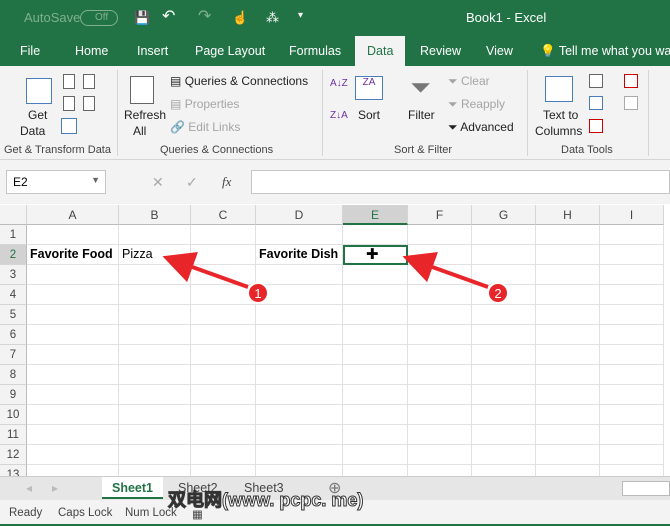  Describe the element at coordinates (132, 488) in the screenshot. I see `sheet-tab-sheet1: Sheet1` at that location.